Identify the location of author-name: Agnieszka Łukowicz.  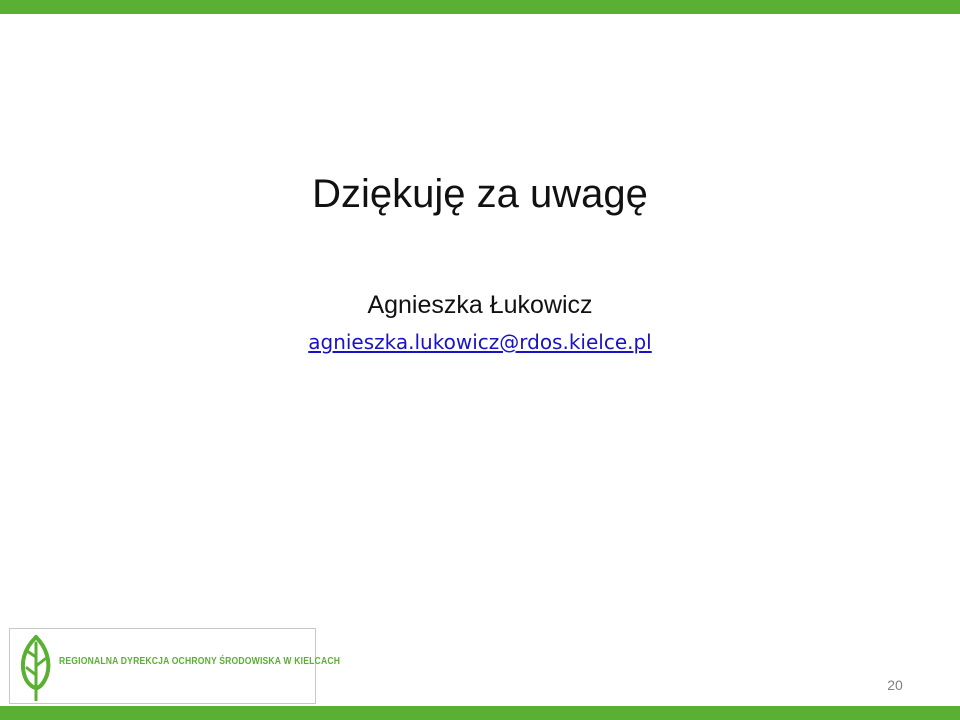
(480, 305).